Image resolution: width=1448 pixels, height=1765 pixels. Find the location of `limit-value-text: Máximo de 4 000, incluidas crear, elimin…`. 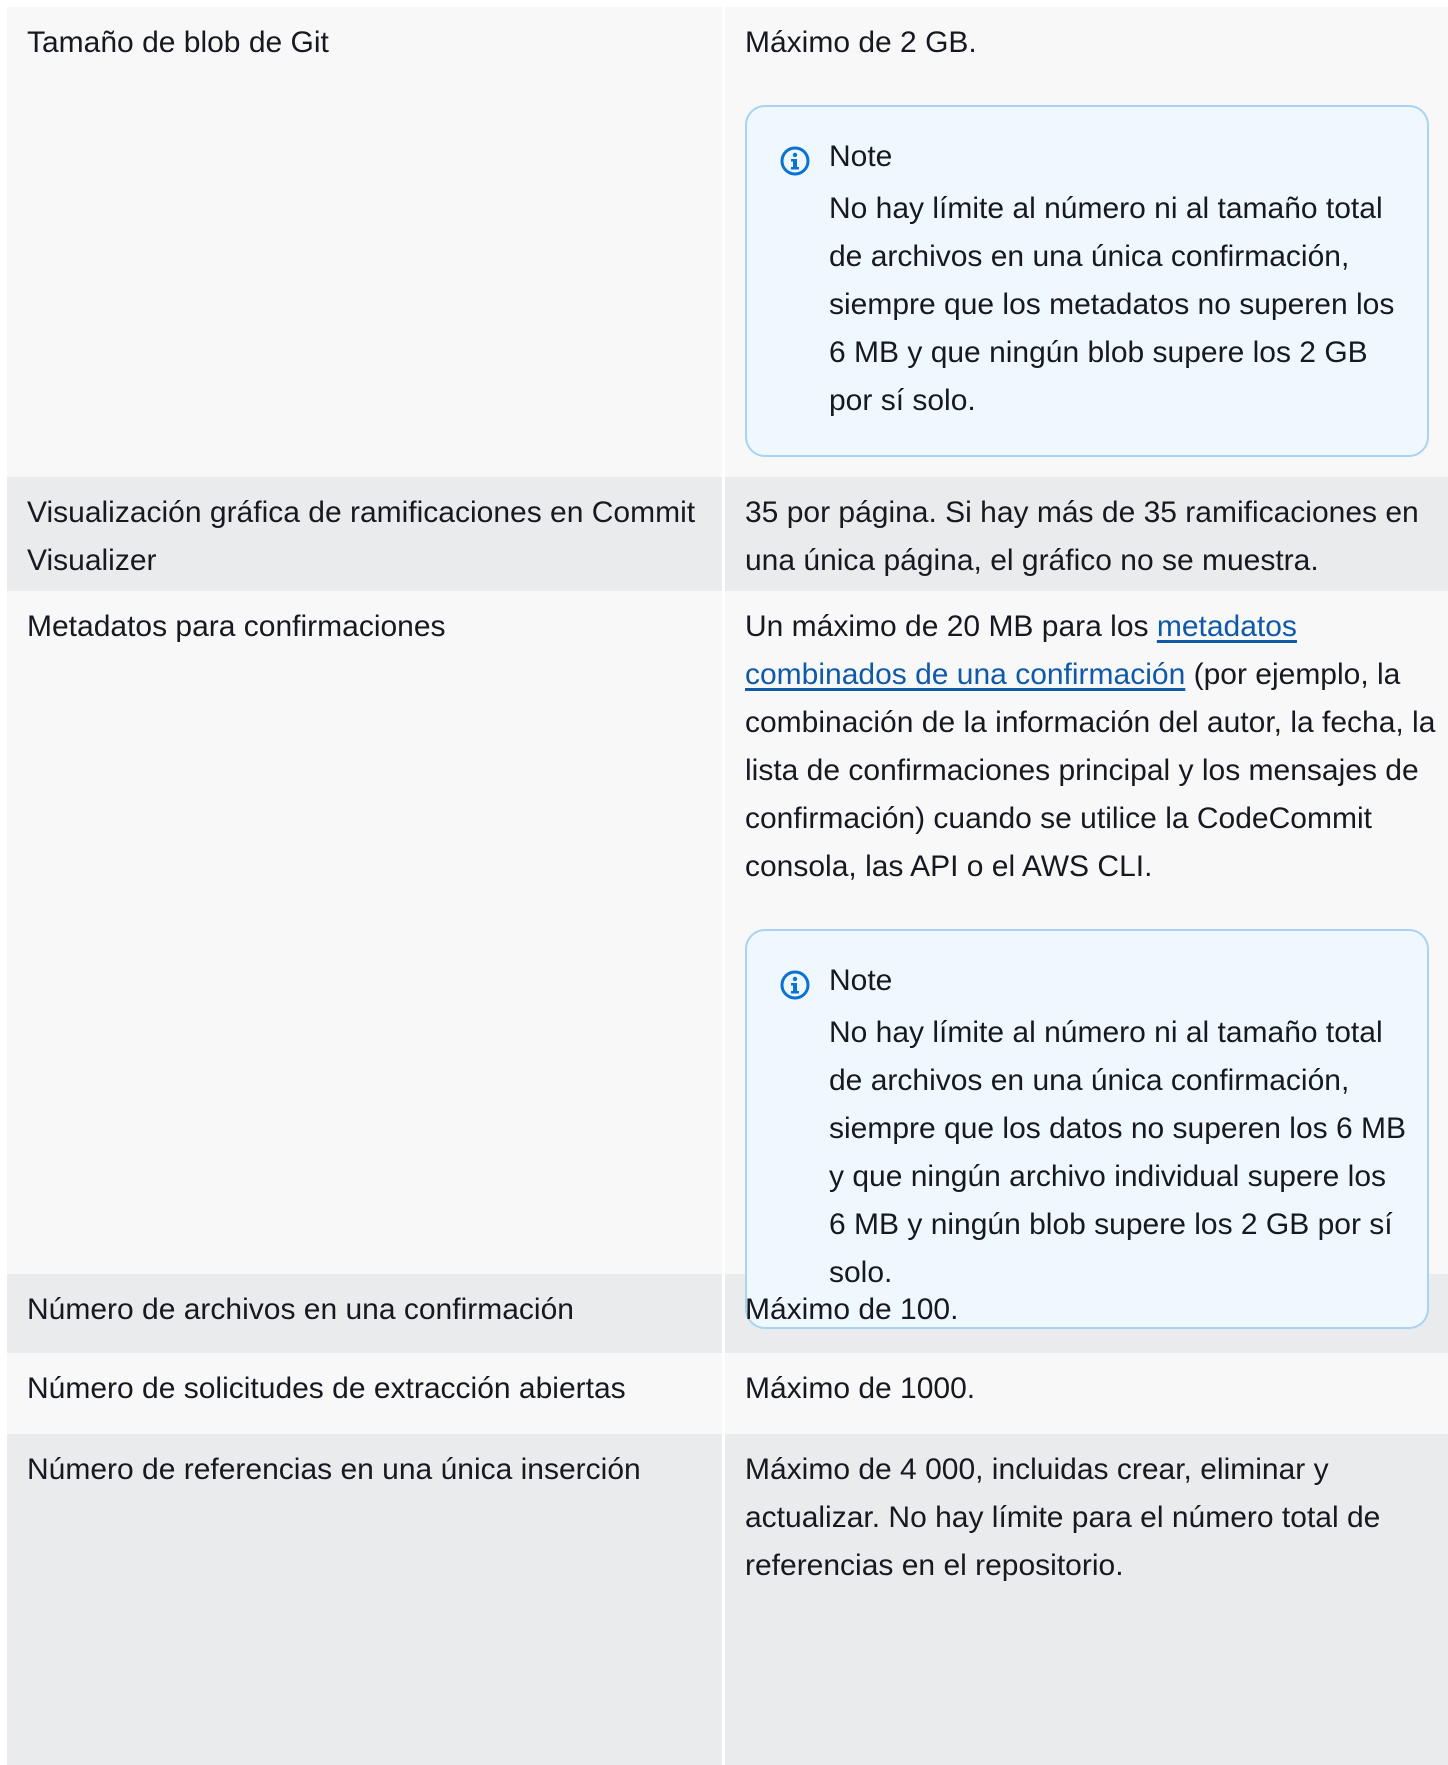

limit-value-text: Máximo de 4 000, incluidas crear, elimin… is located at coordinates (1063, 1517).